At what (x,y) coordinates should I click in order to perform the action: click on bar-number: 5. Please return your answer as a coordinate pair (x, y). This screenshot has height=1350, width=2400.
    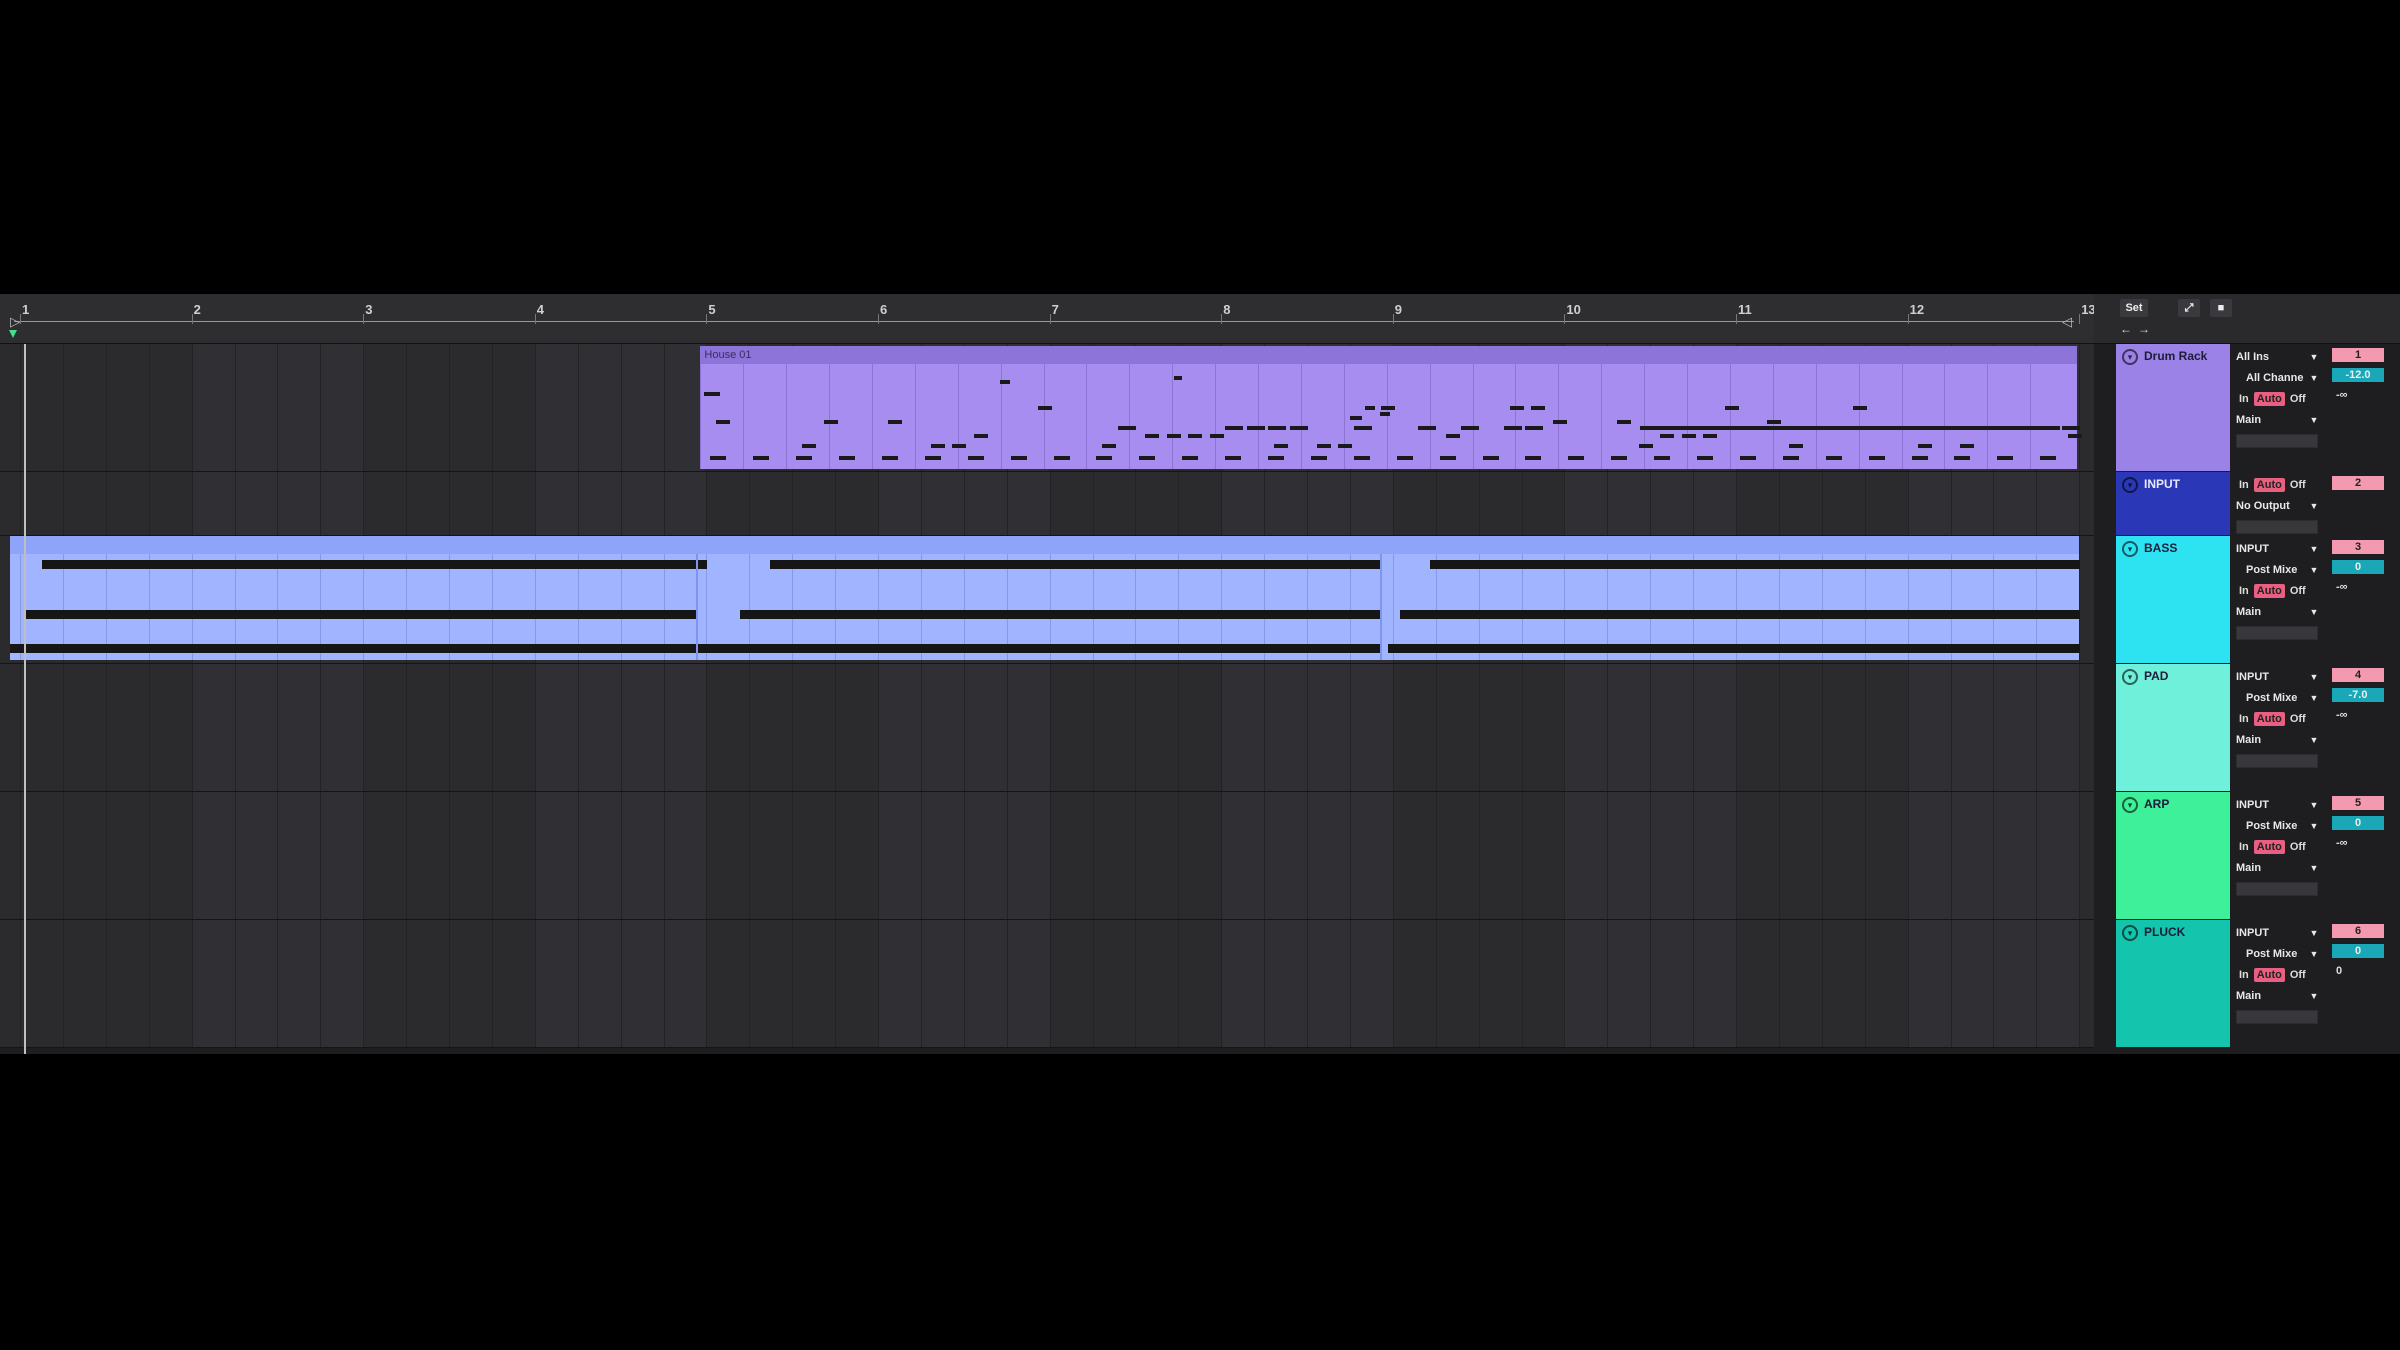
    Looking at the image, I should click on (711, 309).